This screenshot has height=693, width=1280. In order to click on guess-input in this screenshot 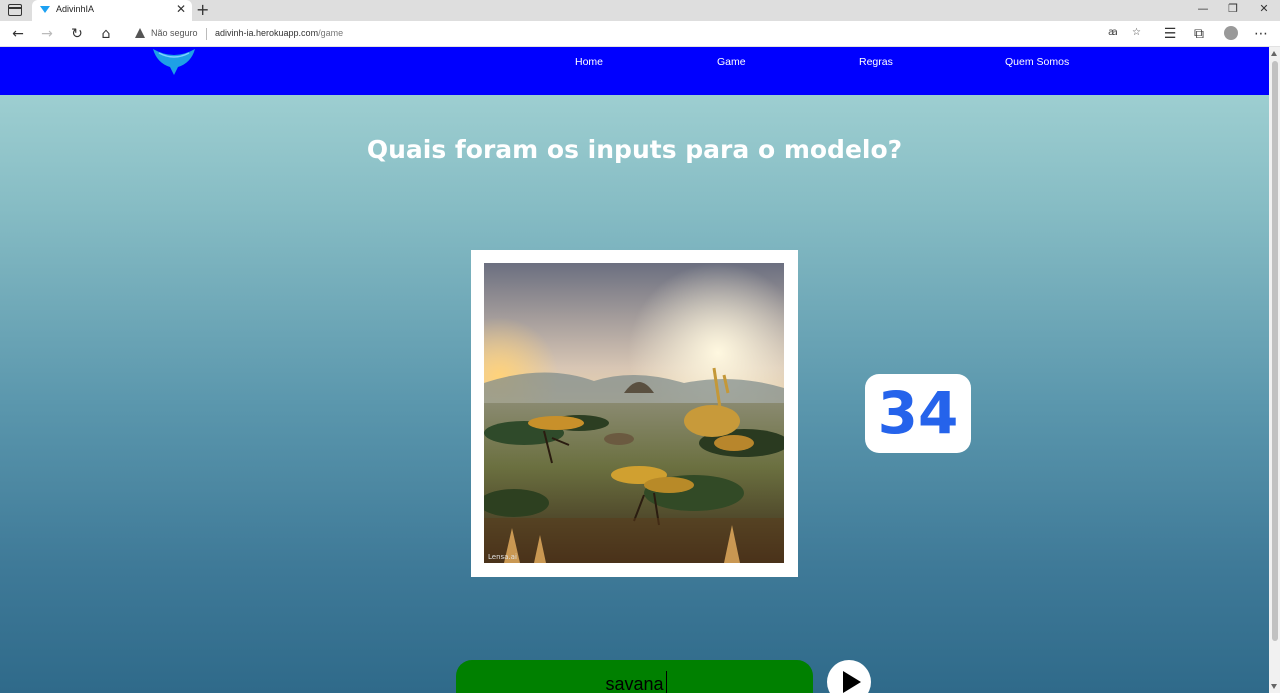, I will do `click(634, 676)`.